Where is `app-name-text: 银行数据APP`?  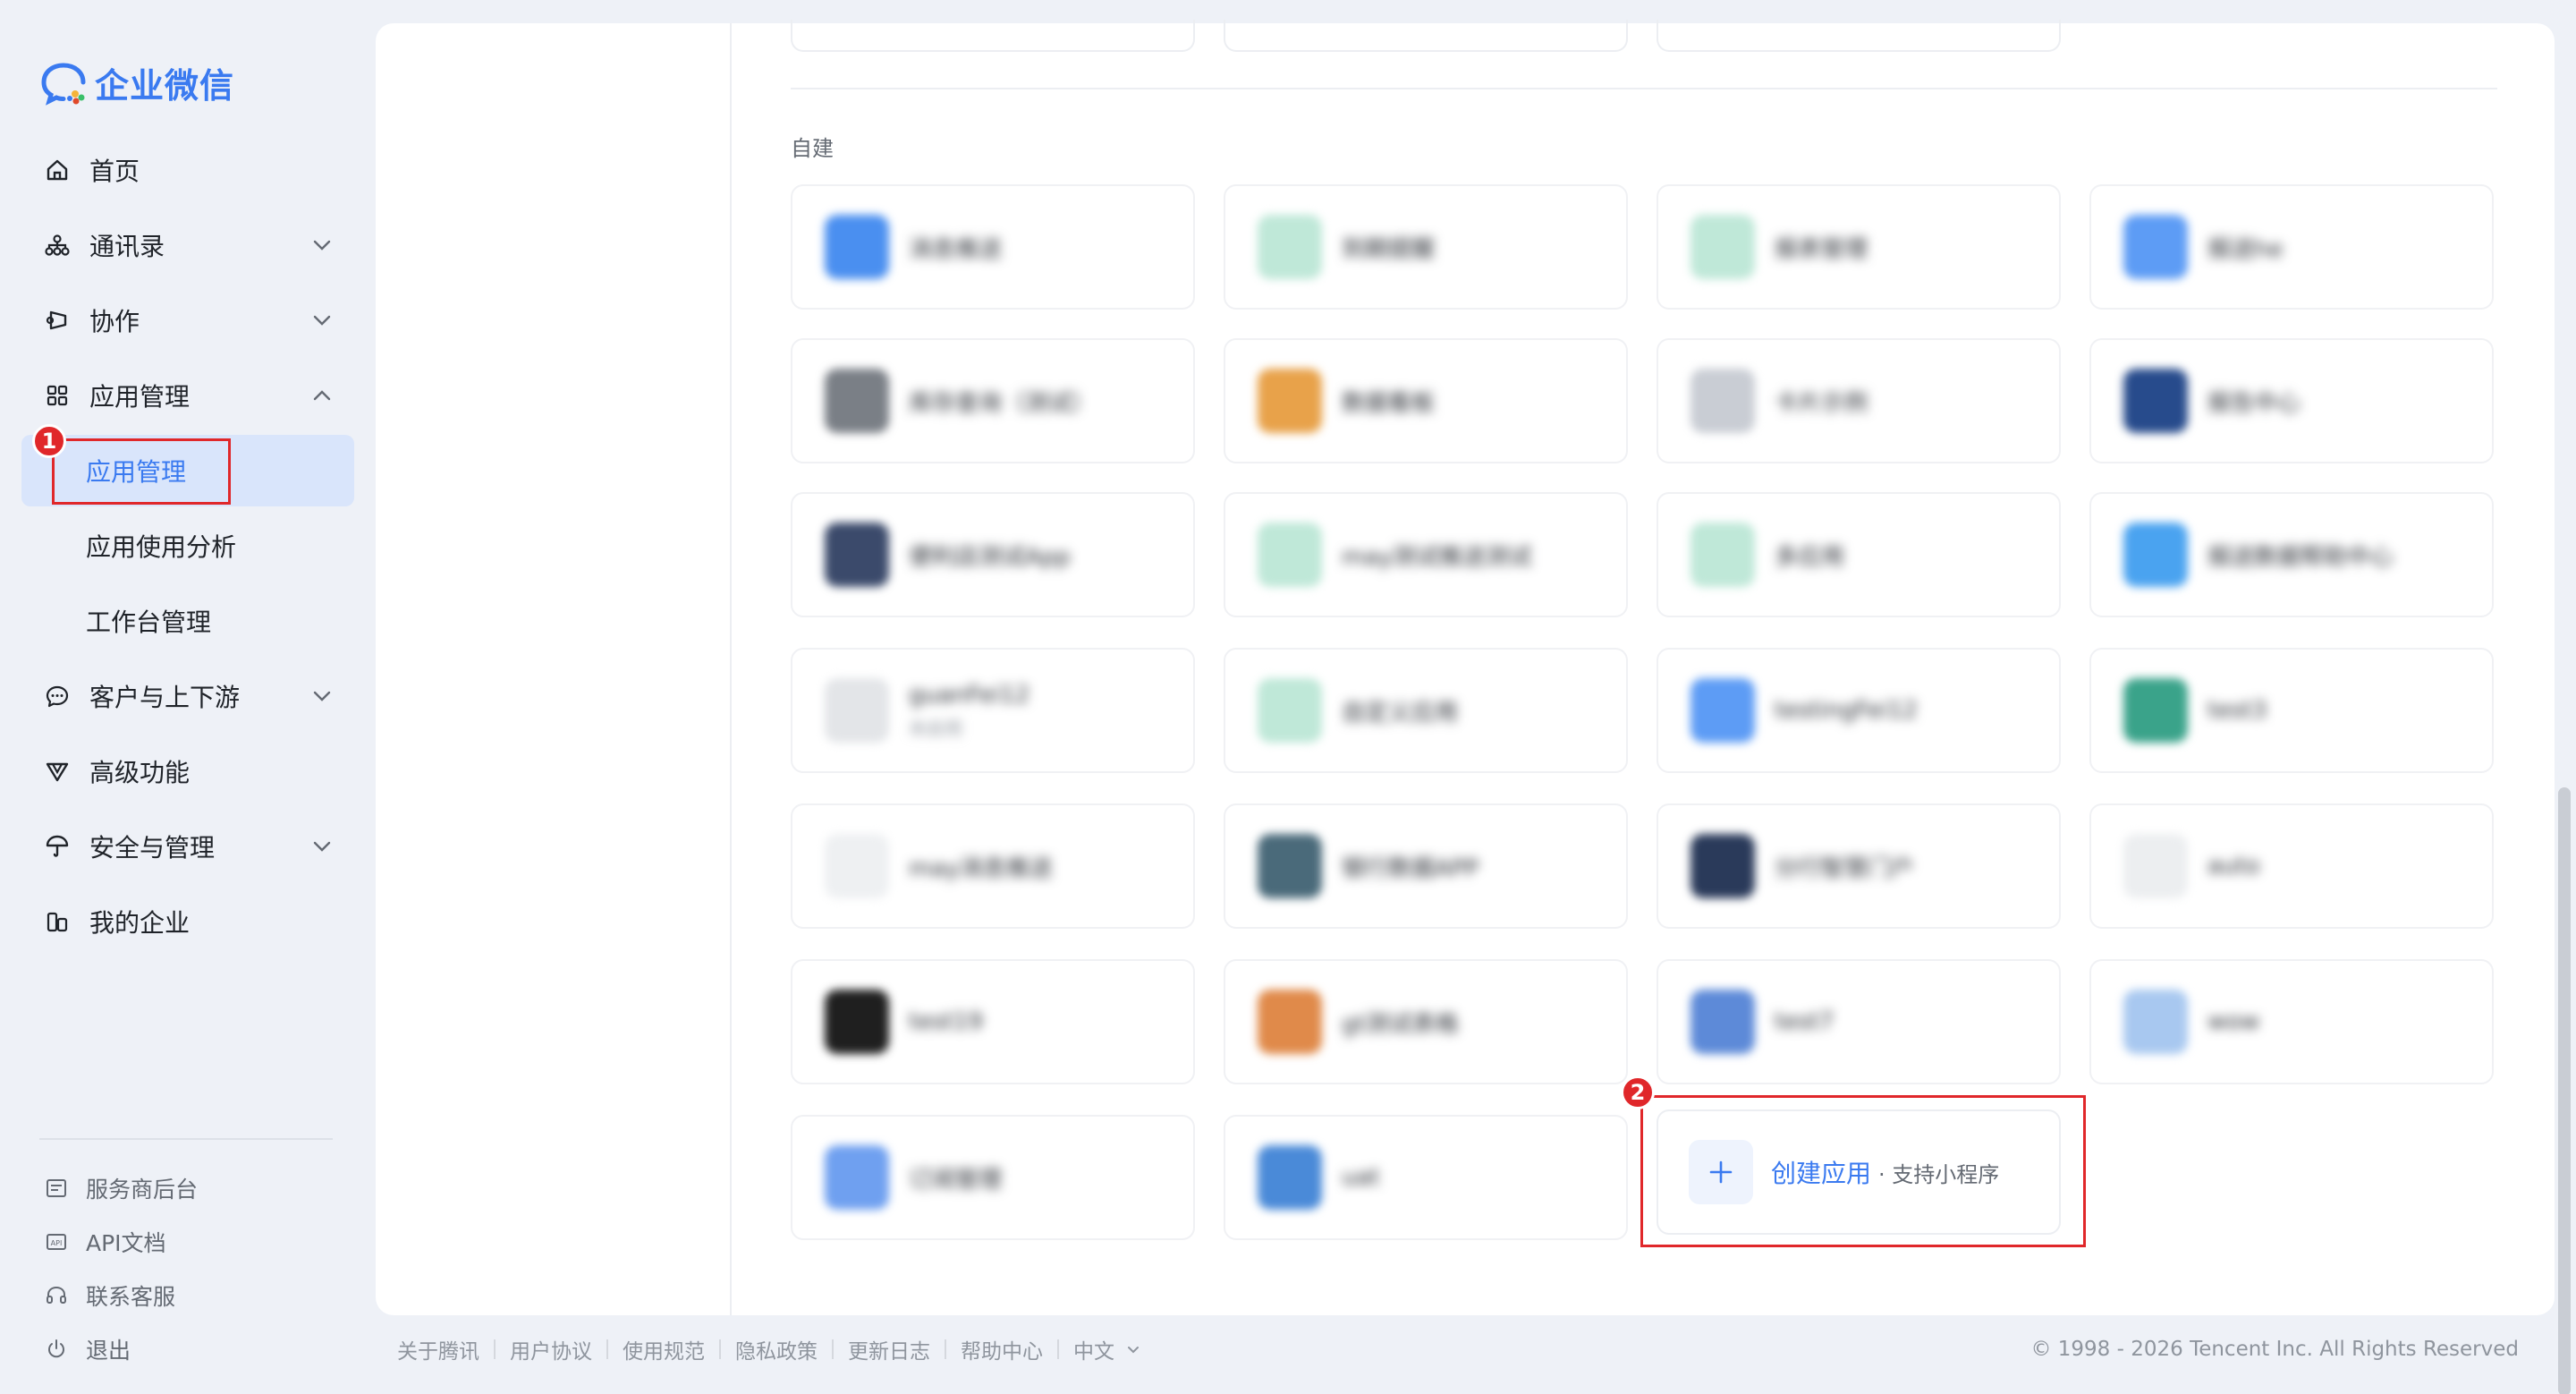 app-name-text: 银行数据APP is located at coordinates (1410, 868).